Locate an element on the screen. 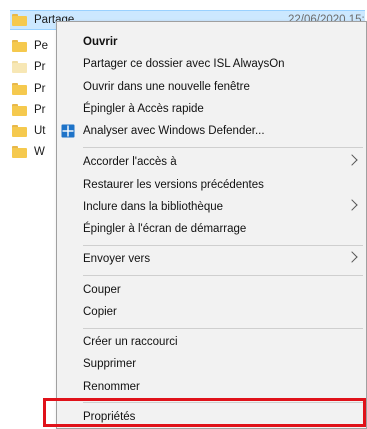  menu-item-label: Couper is located at coordinates (102, 290).